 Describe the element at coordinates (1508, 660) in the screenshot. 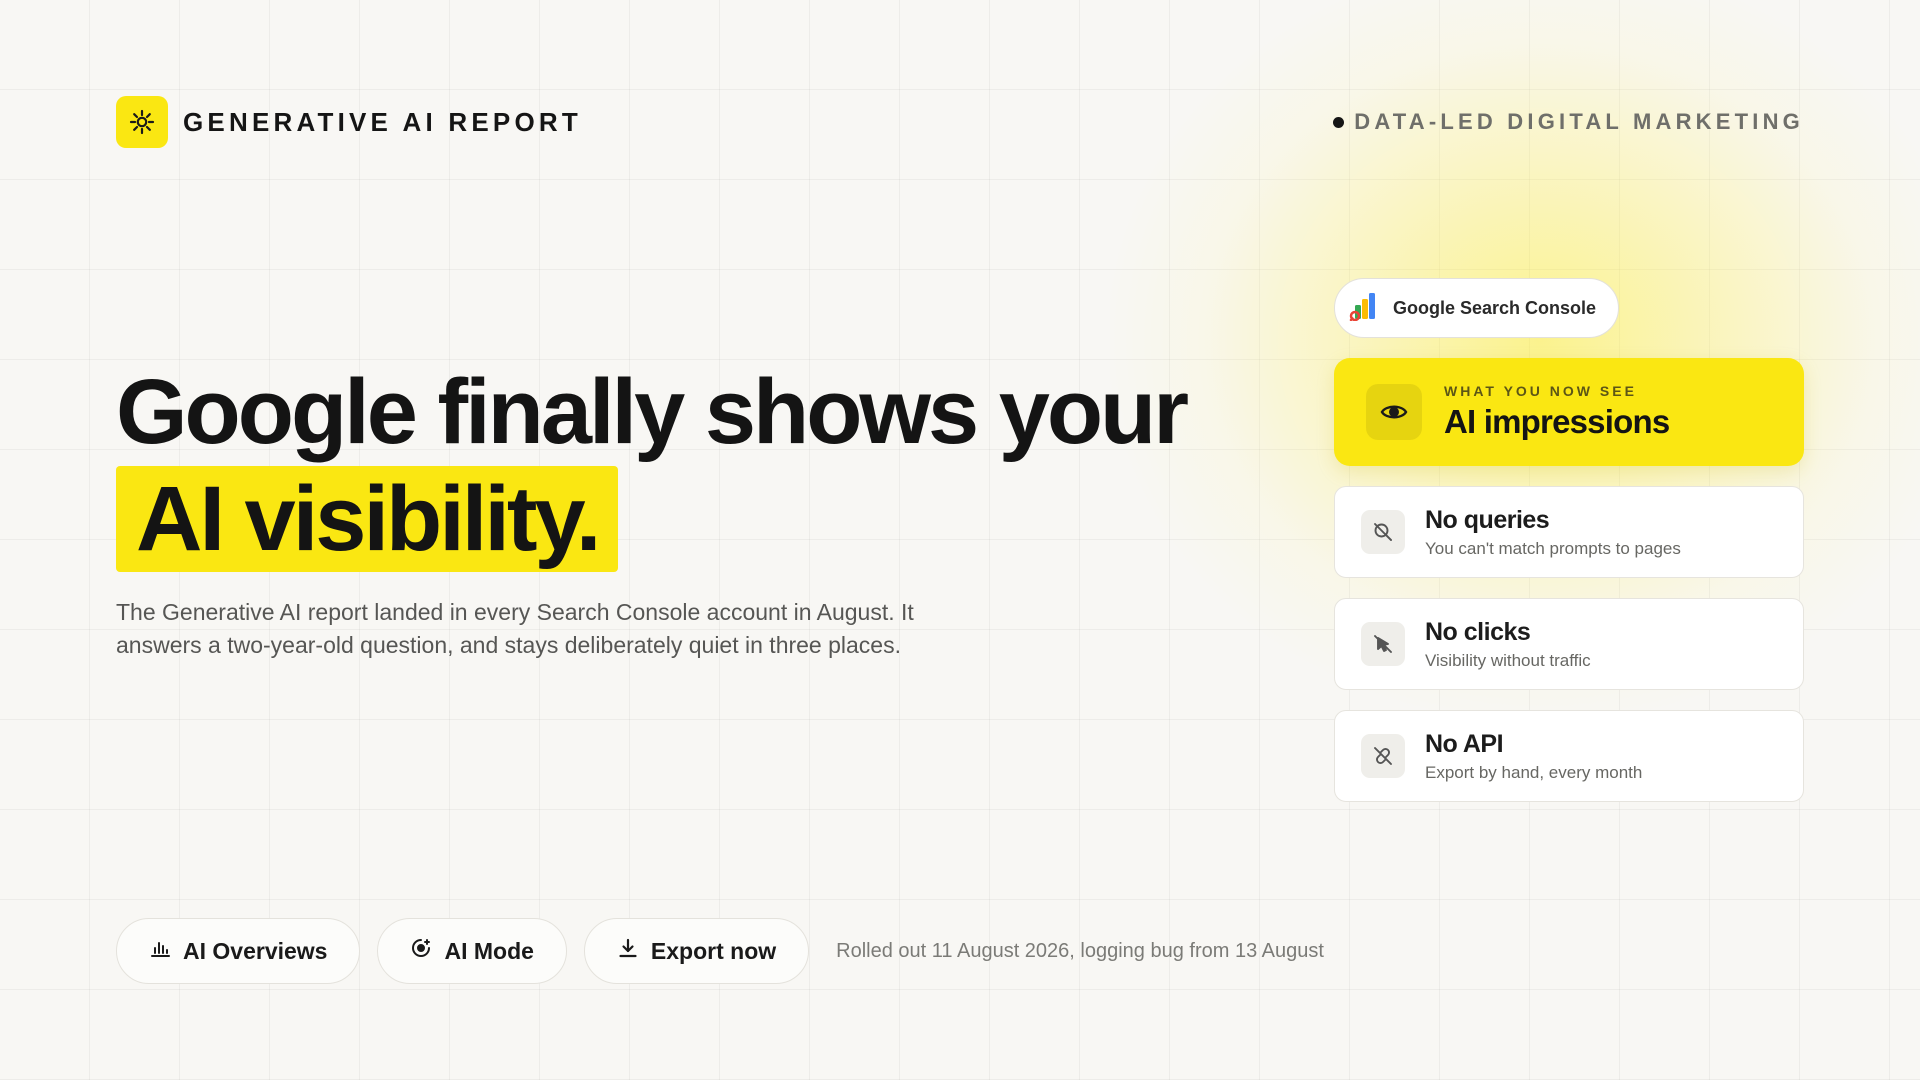

I see `limit-subtitle: Visibility without traffic` at that location.